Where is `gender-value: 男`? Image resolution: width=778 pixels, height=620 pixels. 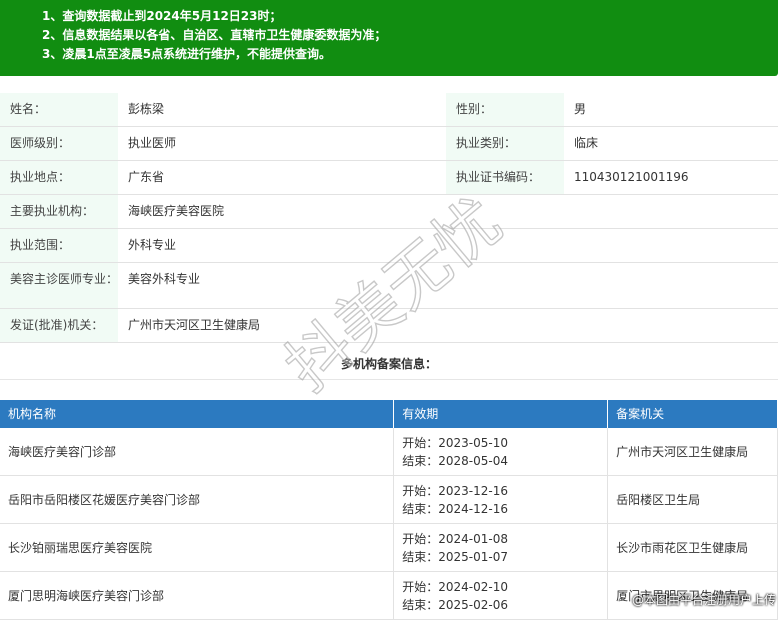
gender-value: 男 is located at coordinates (671, 110).